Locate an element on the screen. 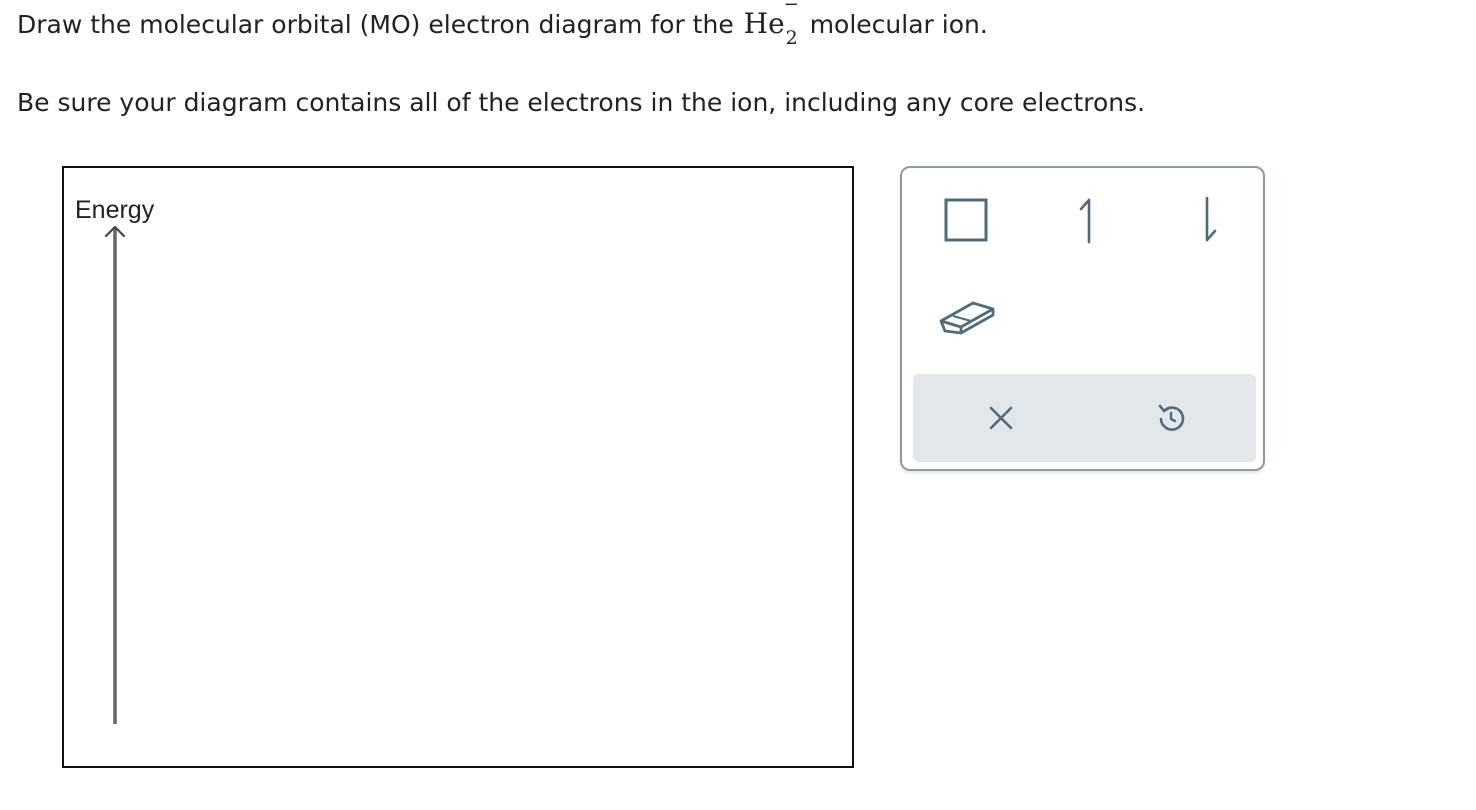 This screenshot has height=810, width=1476. spin-down-electron-tool is located at coordinates (1210, 220).